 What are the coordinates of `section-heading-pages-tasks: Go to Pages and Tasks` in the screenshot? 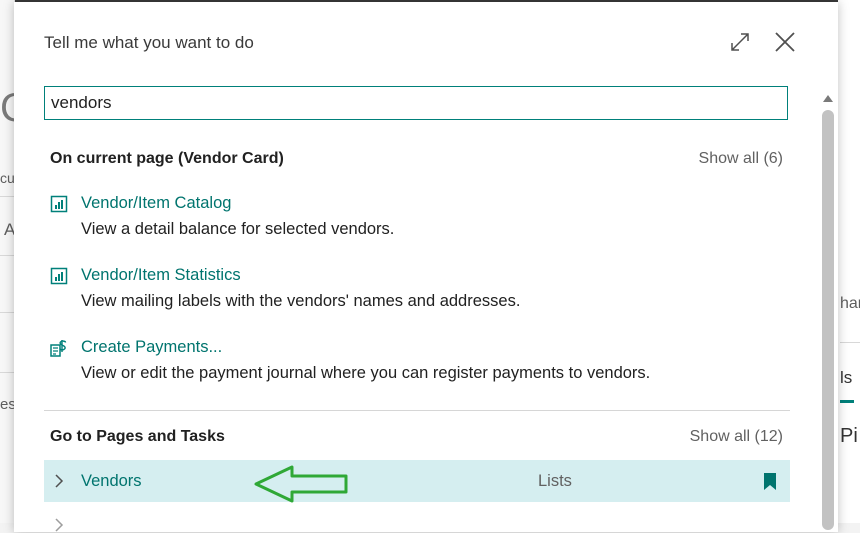 It's located at (137, 436).